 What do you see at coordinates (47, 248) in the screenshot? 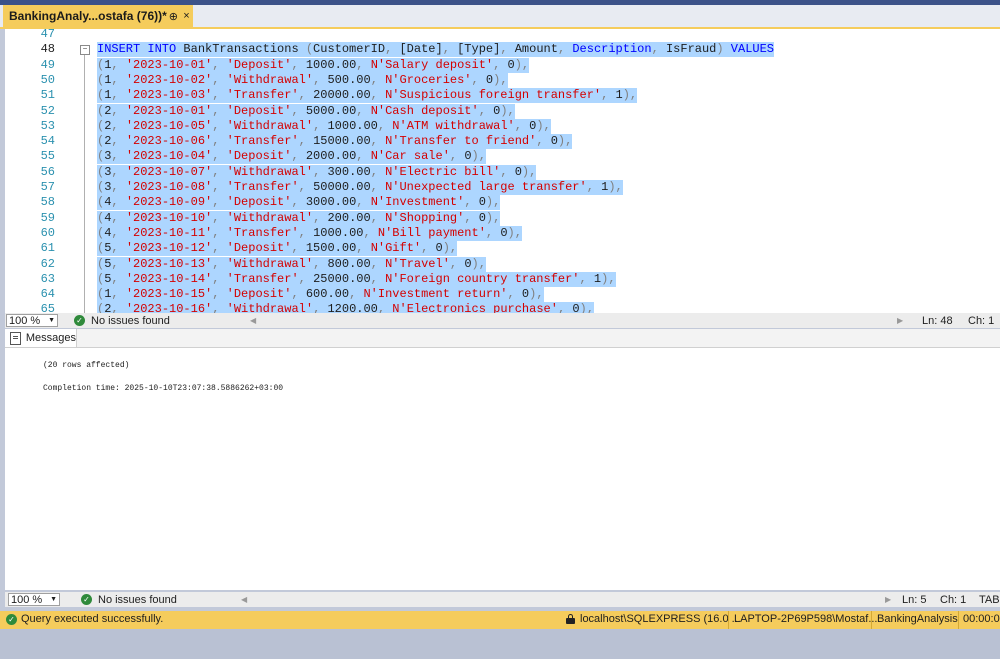
I see `line-number: 61` at bounding box center [47, 248].